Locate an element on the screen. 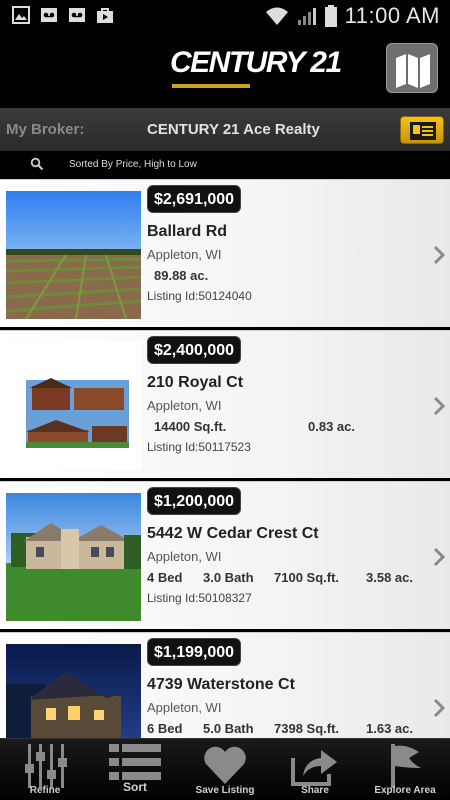 The height and width of the screenshot is (800, 450). refine-button: Refine is located at coordinates (45, 769).